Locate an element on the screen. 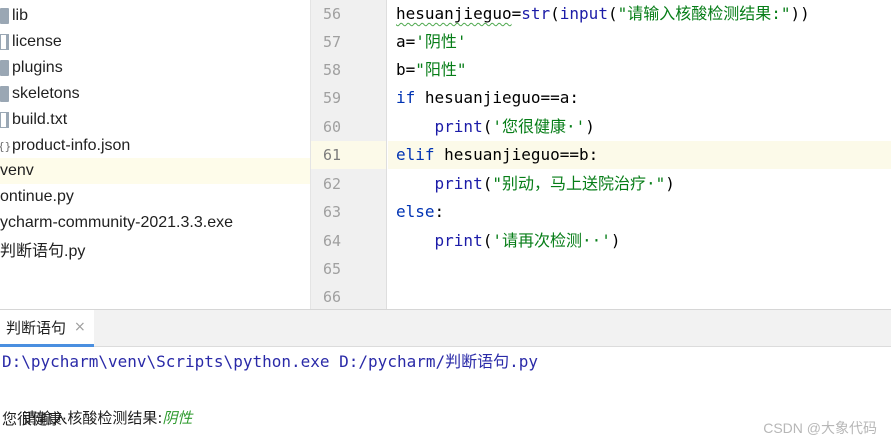 The image size is (891, 446). tree-item-label: venv is located at coordinates (17, 170).